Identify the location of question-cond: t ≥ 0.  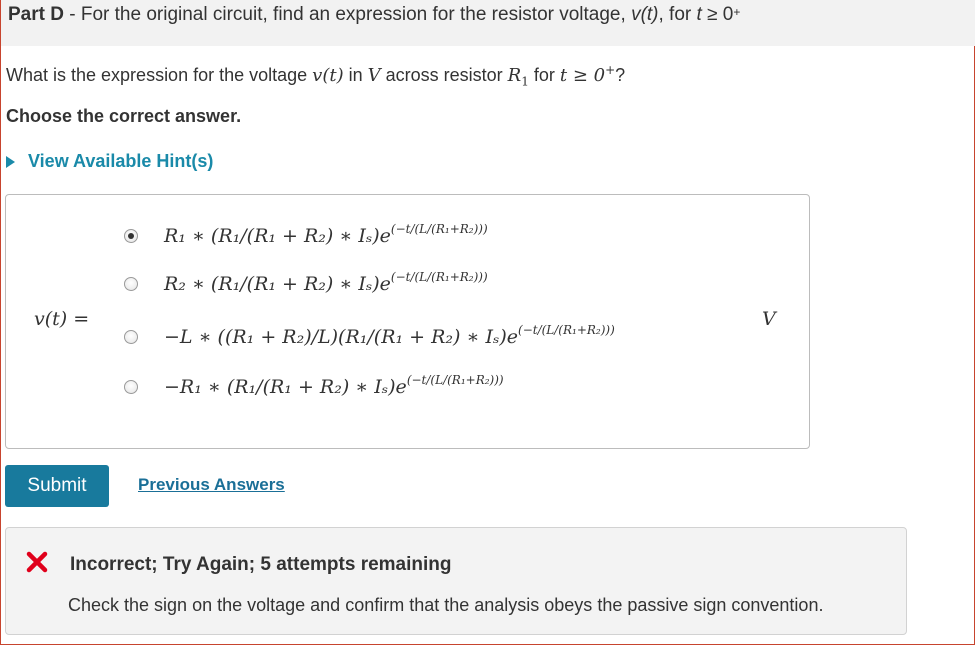
(582, 75).